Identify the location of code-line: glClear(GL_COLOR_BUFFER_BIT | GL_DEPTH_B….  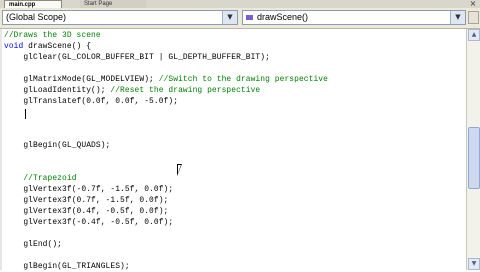
(137, 57).